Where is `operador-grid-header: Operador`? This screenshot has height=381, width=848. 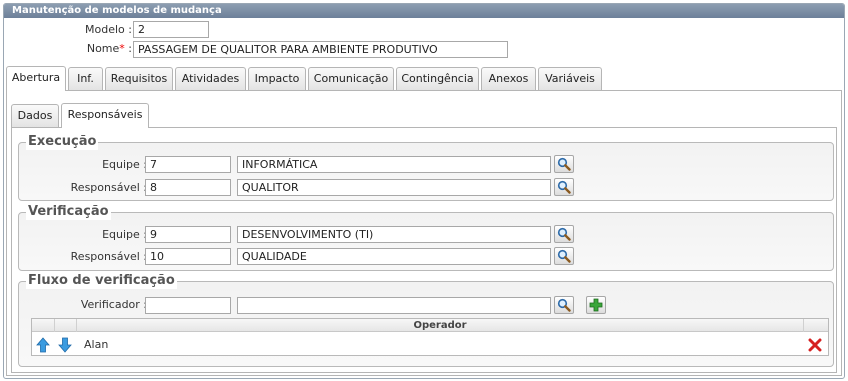
operador-grid-header: Operador is located at coordinates (430, 325).